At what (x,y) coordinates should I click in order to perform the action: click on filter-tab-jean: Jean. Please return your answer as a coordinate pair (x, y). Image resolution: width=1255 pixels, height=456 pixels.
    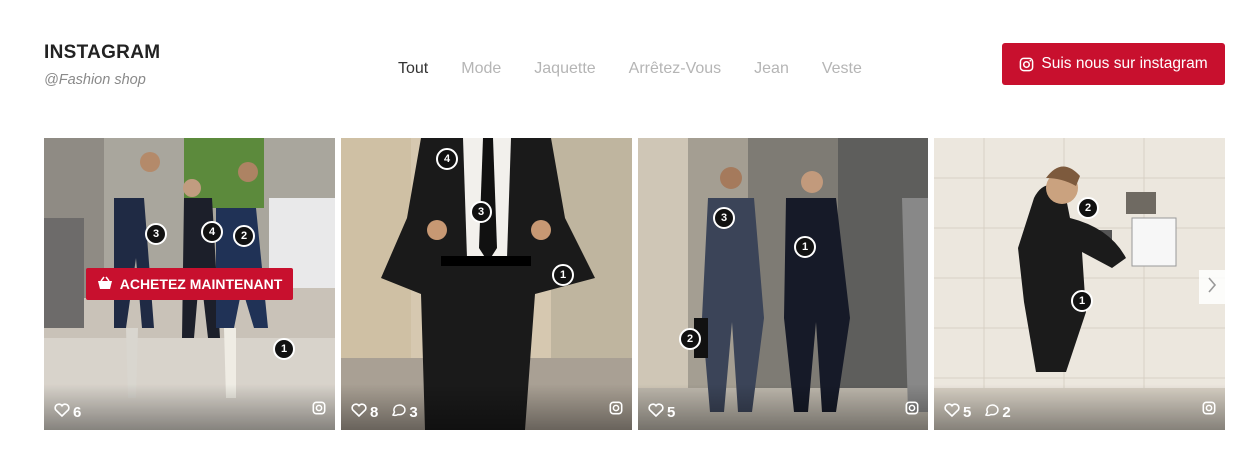
    Looking at the image, I should click on (771, 69).